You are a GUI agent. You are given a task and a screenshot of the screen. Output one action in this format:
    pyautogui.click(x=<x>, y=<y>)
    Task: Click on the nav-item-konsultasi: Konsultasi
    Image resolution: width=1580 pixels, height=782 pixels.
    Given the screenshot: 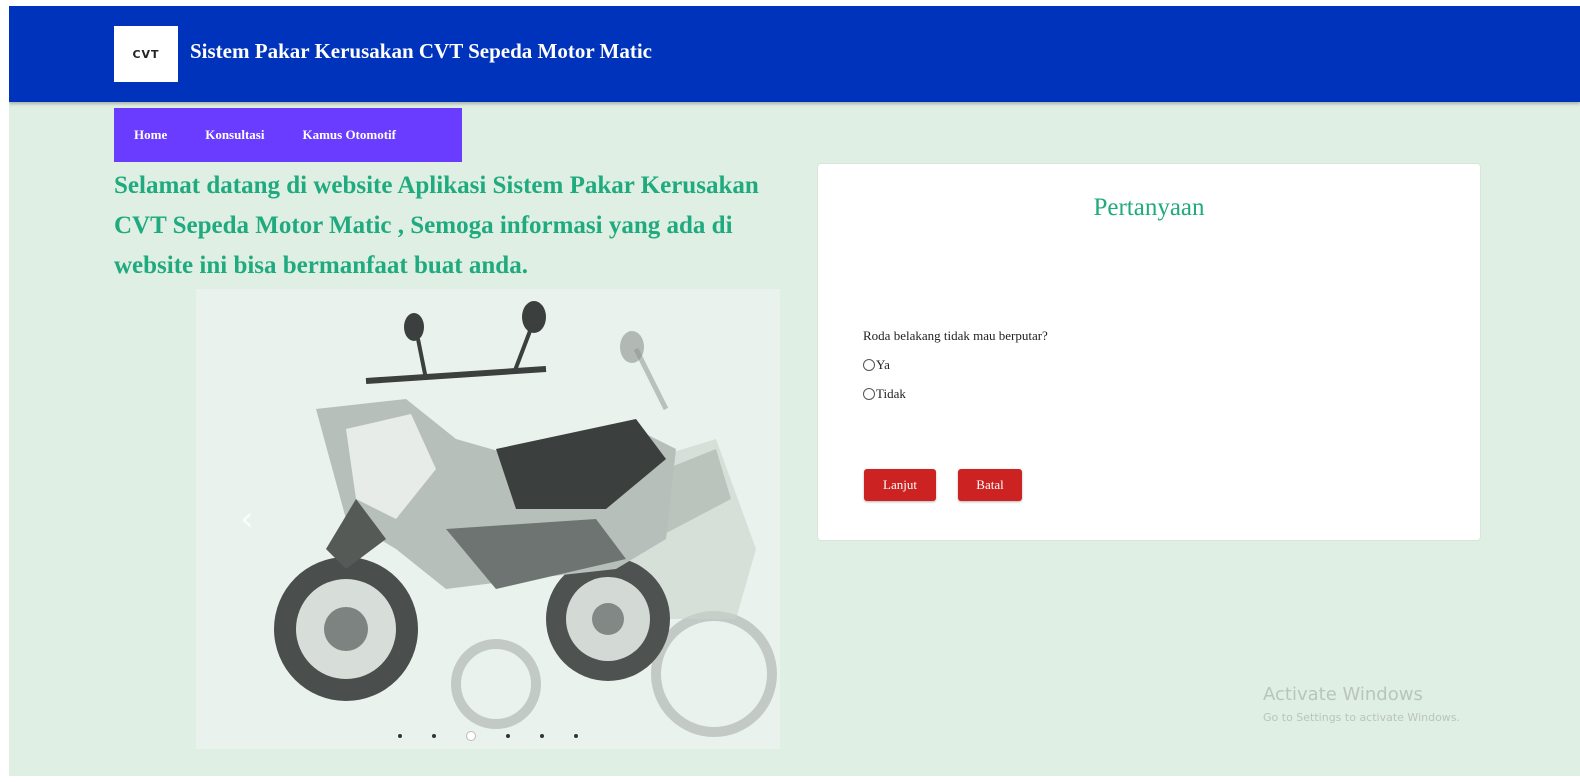 What is the action you would take?
    pyautogui.click(x=234, y=135)
    